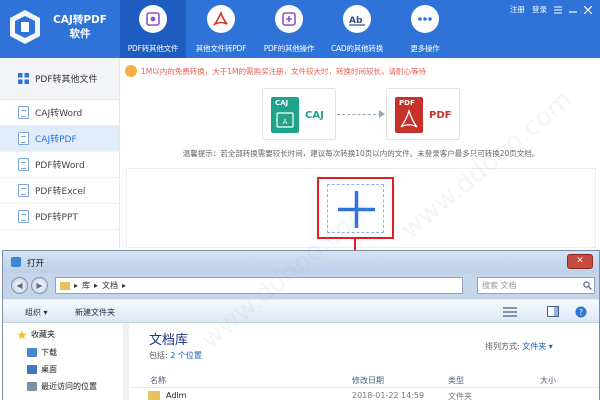 This screenshot has height=400, width=600. What do you see at coordinates (425, 29) in the screenshot?
I see `nav-more-ops: 更多操作` at bounding box center [425, 29].